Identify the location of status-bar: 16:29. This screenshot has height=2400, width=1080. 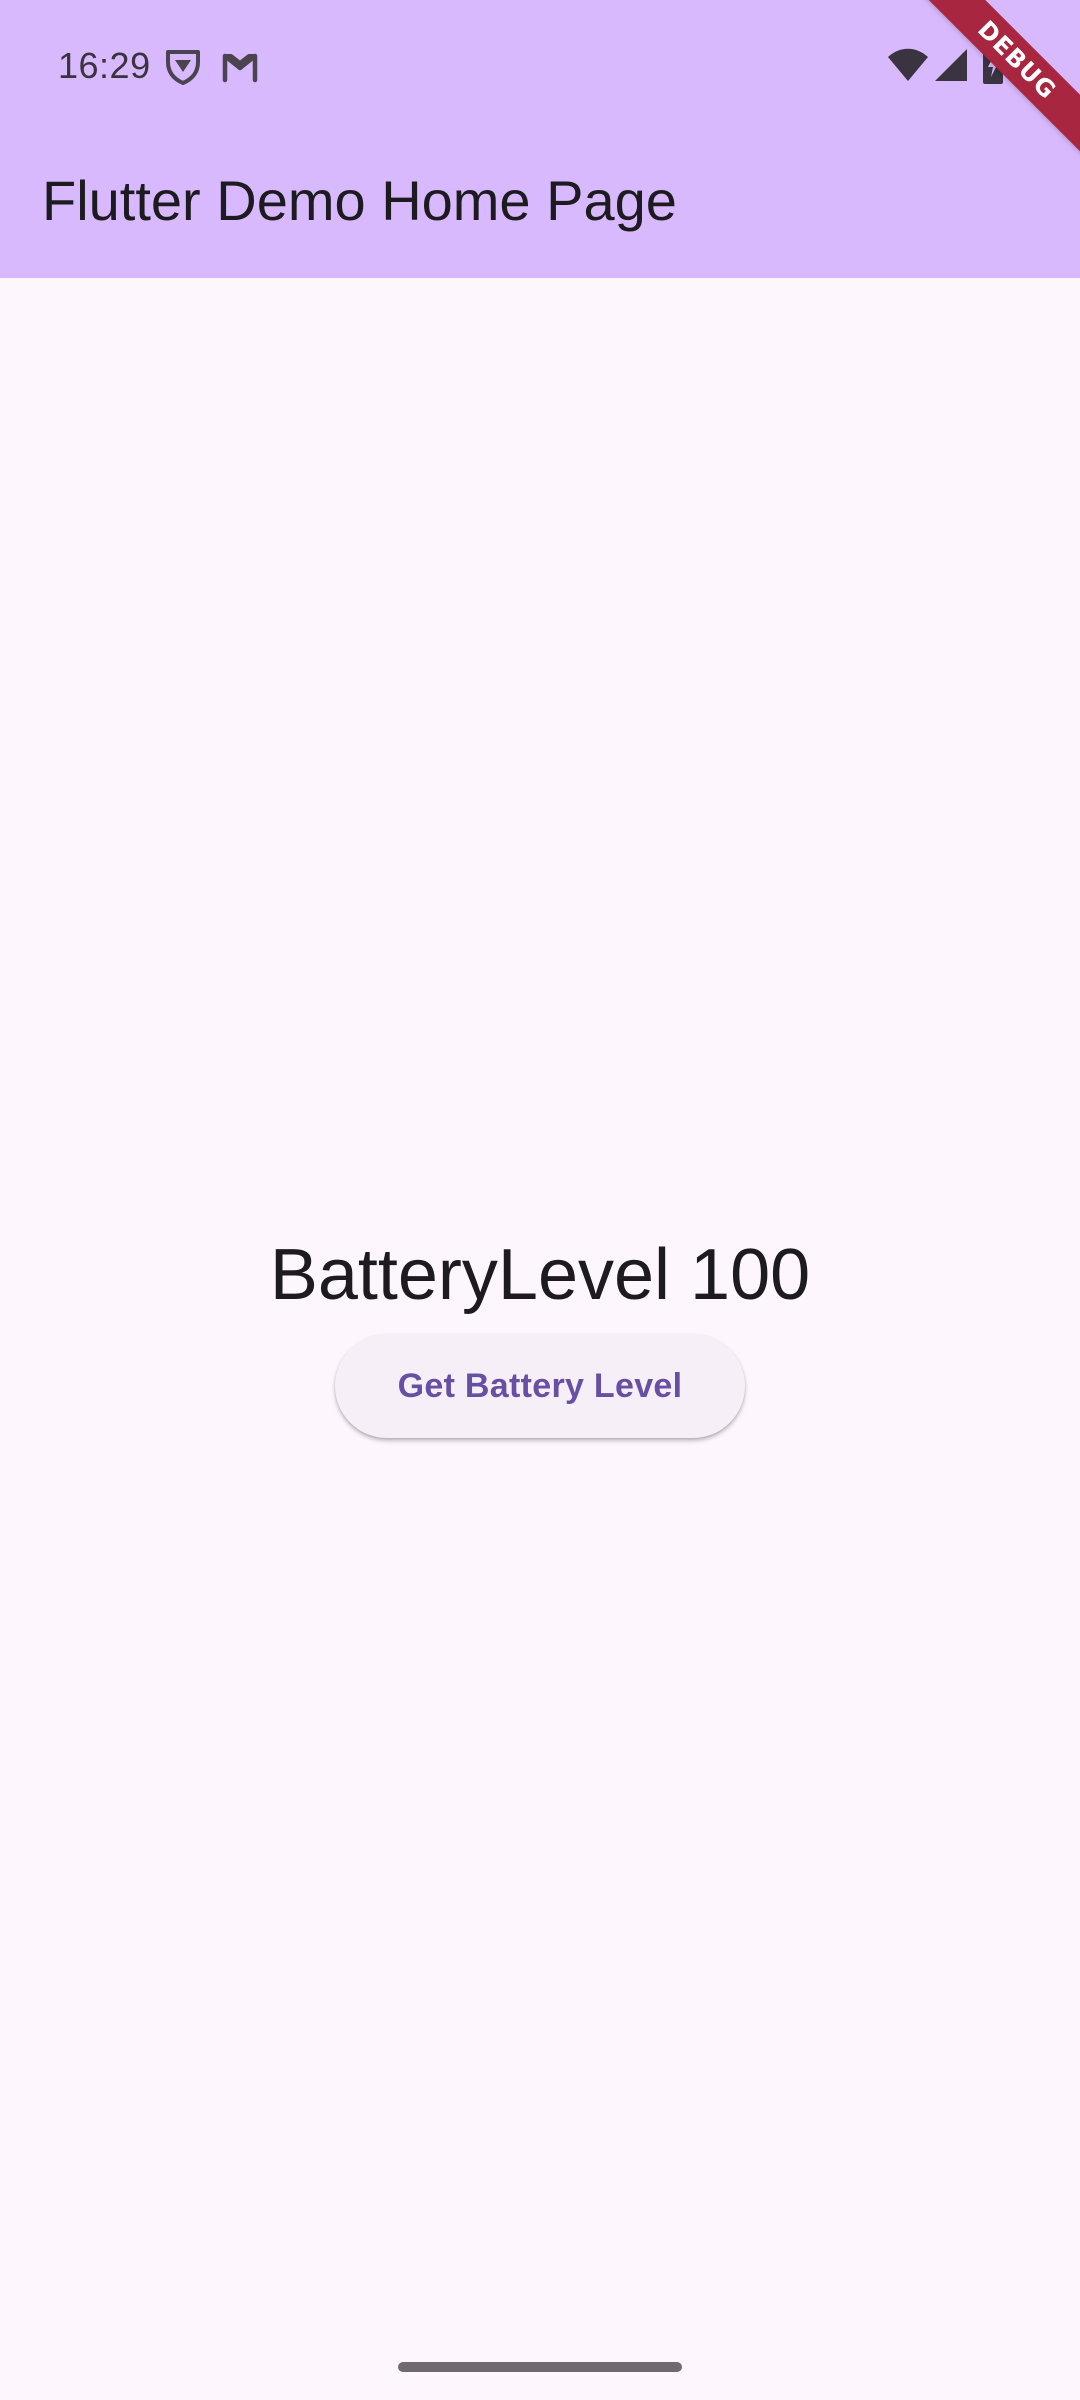
(540, 66).